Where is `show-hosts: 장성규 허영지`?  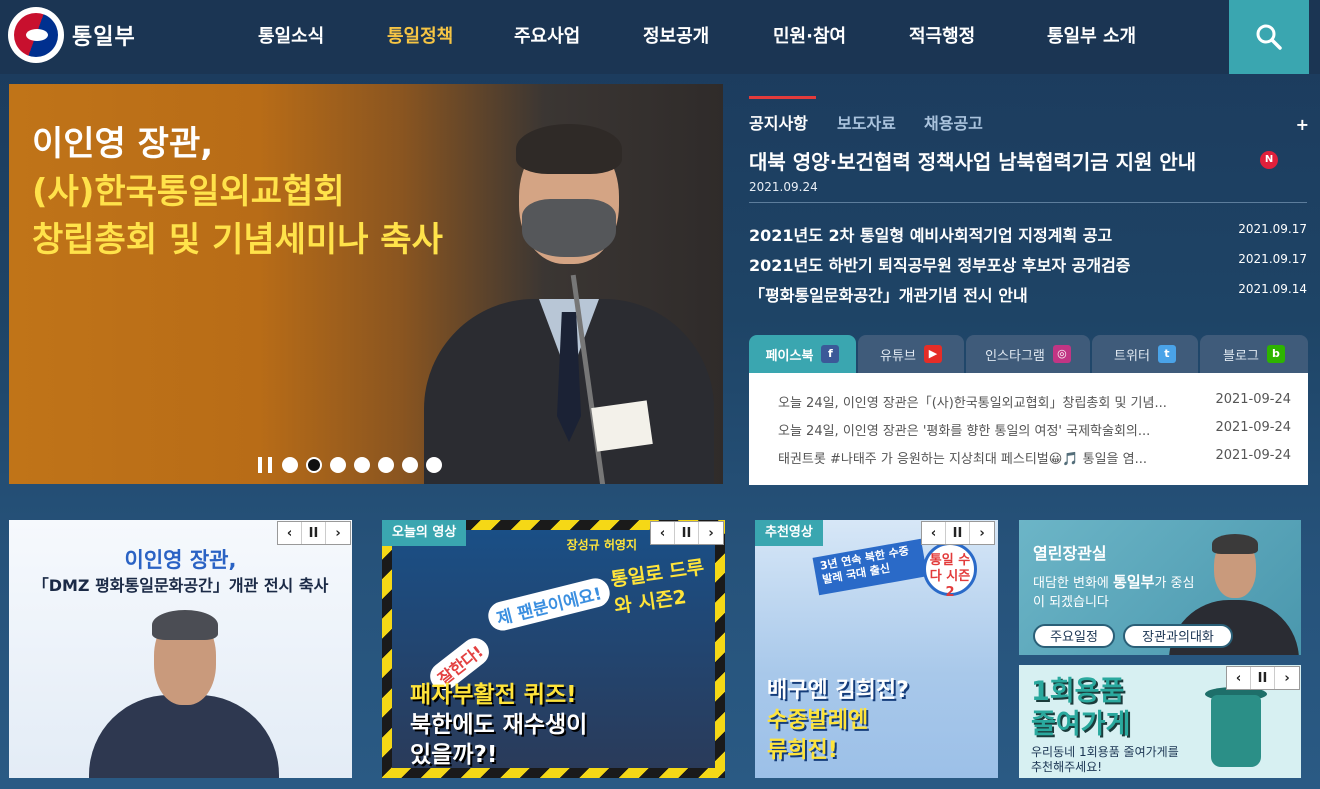 show-hosts: 장성규 허영지 is located at coordinates (601, 545).